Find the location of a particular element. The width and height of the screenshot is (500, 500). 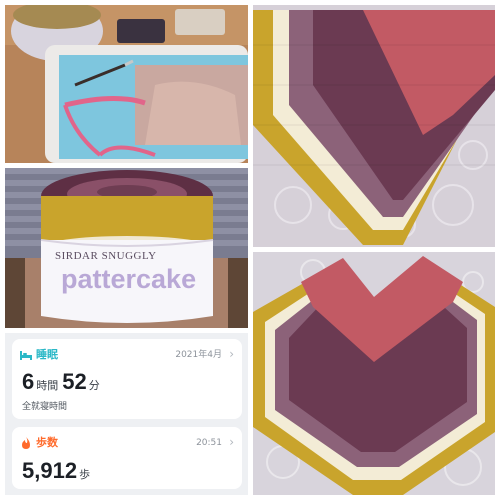

sleep-hours-unit: 時間 is located at coordinates (47, 386).